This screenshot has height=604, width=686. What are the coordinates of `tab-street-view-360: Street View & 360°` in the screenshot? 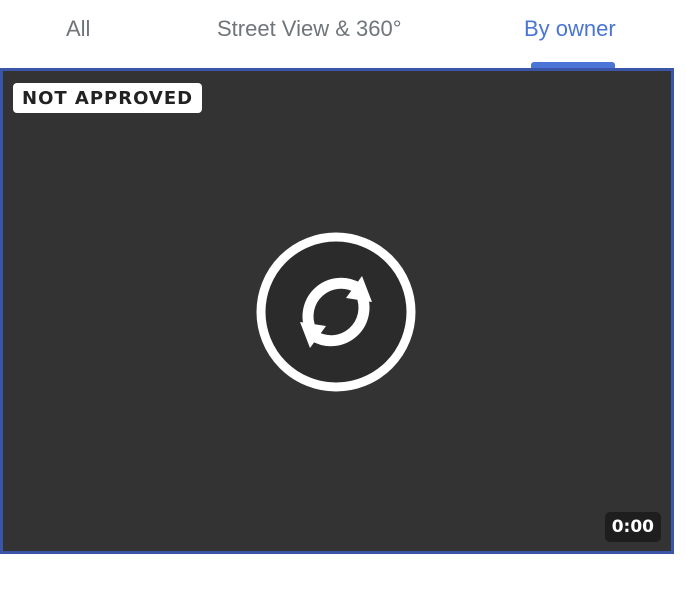 It's located at (309, 29).